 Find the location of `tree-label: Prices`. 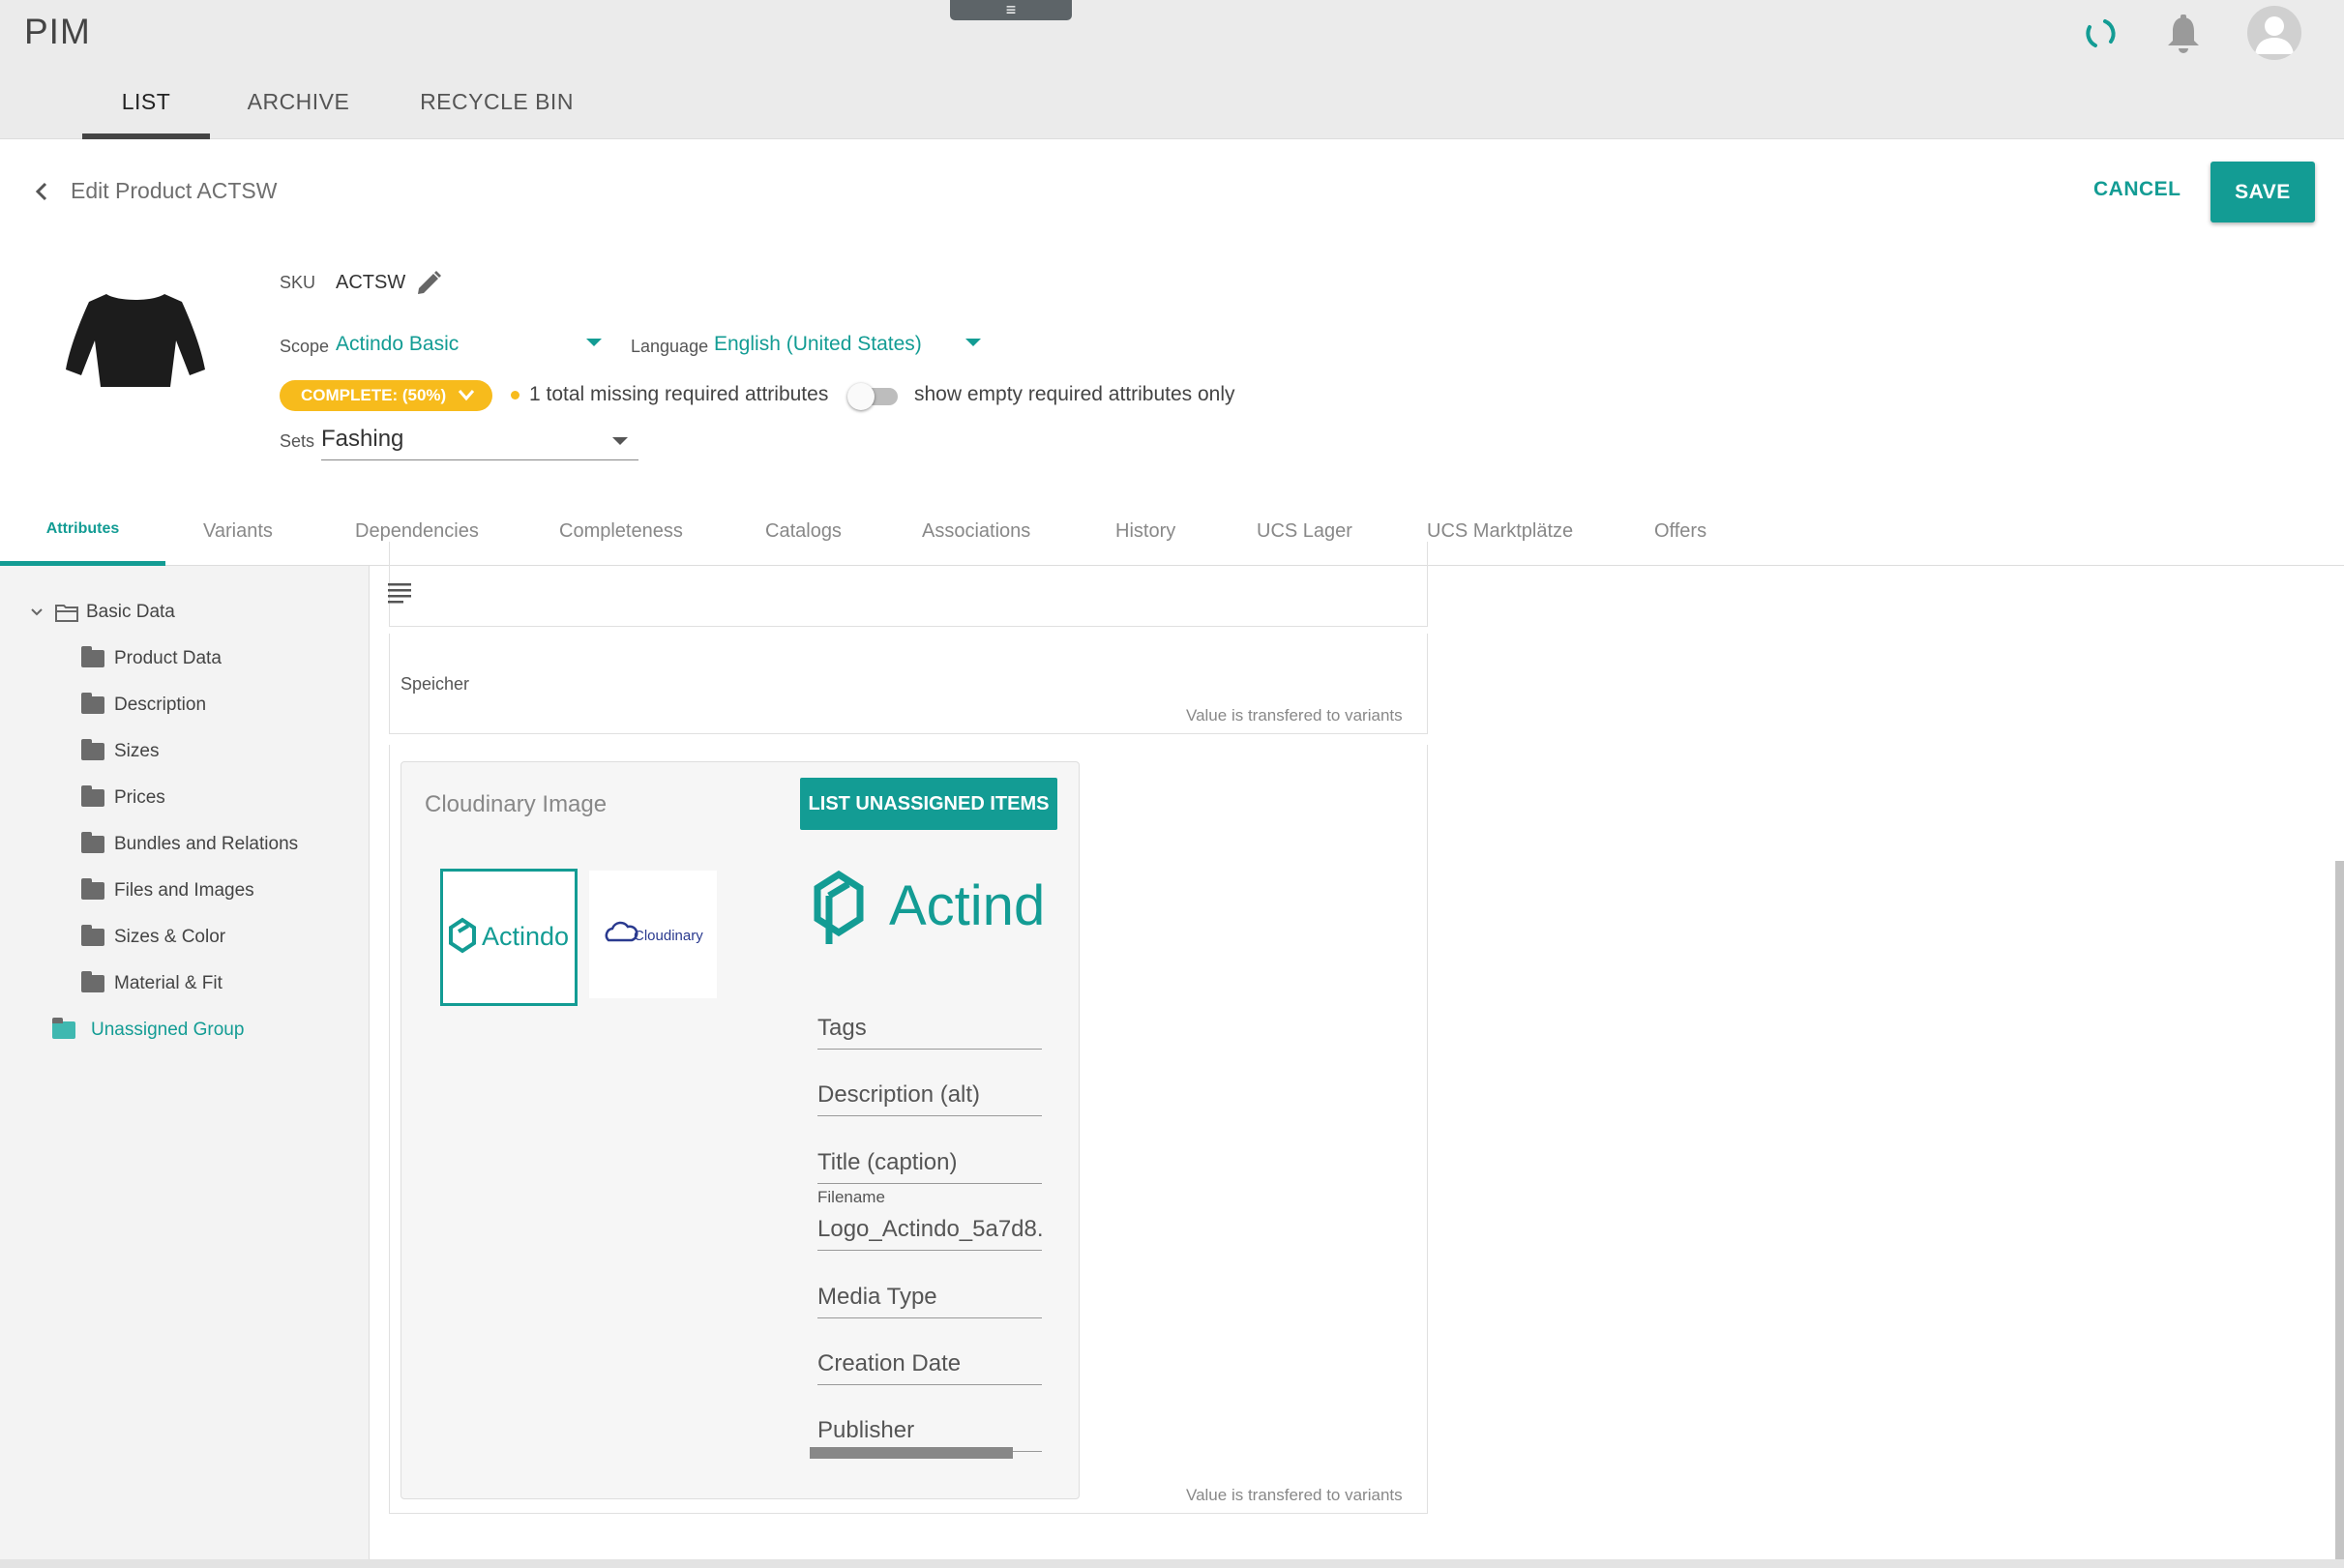

tree-label: Prices is located at coordinates (139, 797).